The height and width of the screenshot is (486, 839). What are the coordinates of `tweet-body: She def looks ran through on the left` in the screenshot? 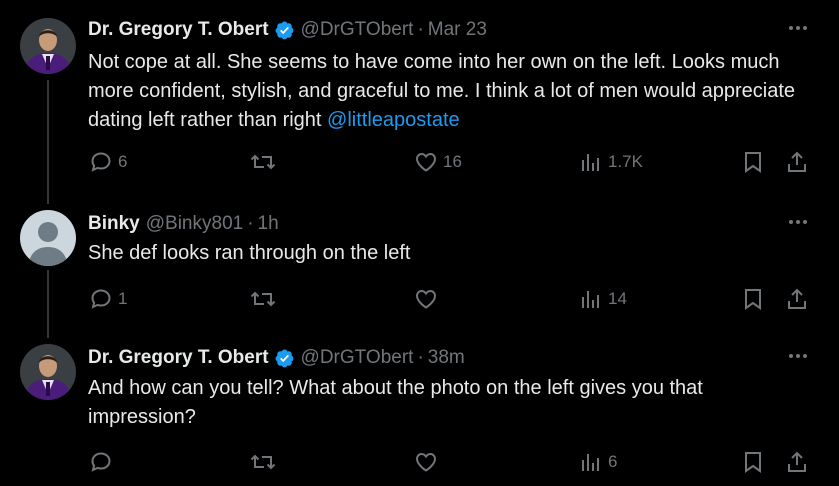 It's located at (249, 253).